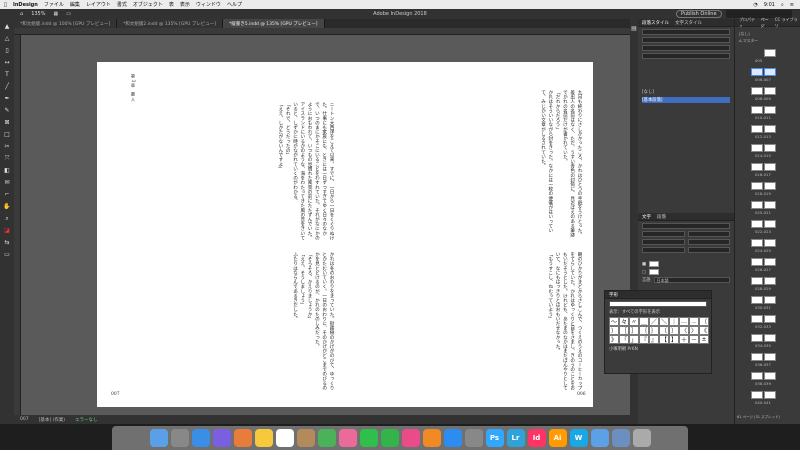 The width and height of the screenshot is (800, 450). What do you see at coordinates (782, 5) in the screenshot?
I see `spotlight-icon: ⌕` at bounding box center [782, 5].